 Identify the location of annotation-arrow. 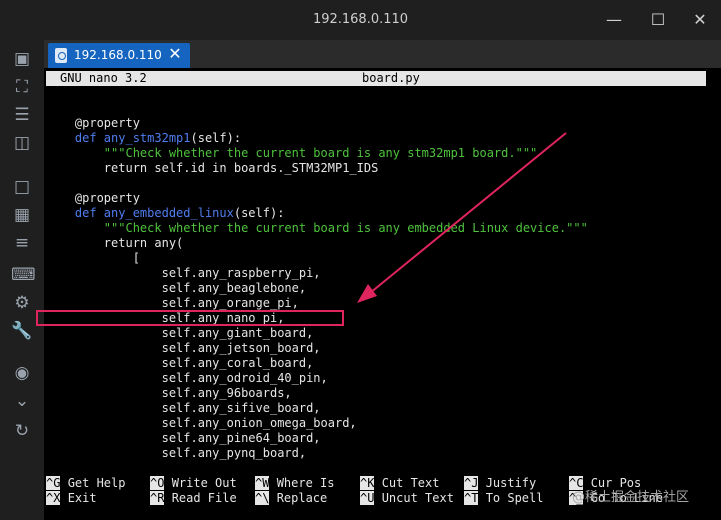
(462, 217).